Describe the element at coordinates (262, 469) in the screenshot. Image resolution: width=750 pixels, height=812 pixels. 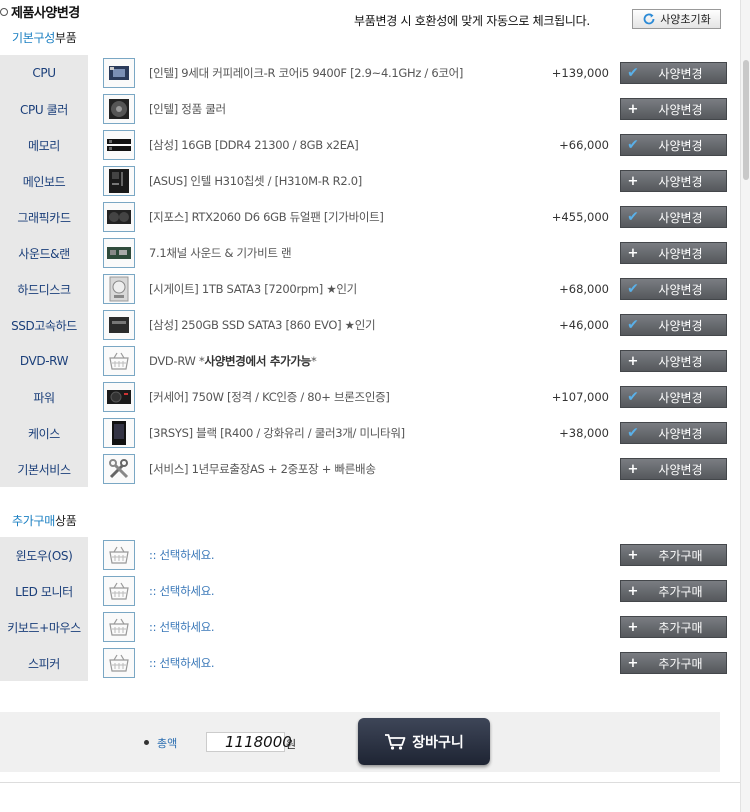
I see `row-description: [서비스] 1년무료출장AS + 2중포장 + 빠른배송` at that location.